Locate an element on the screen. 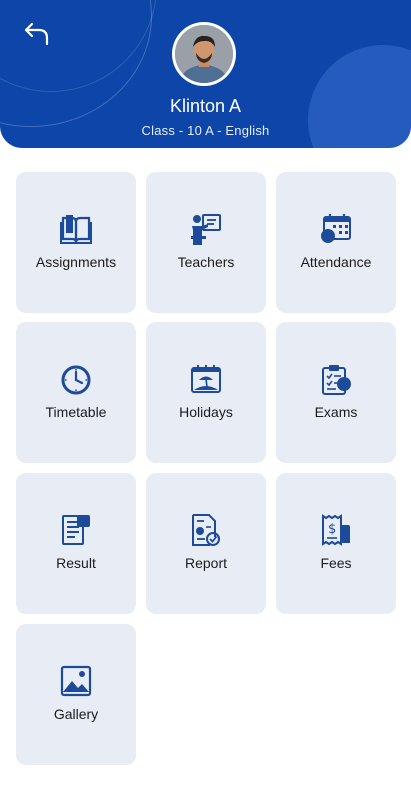 This screenshot has width=411, height=800. tile-label: Report is located at coordinates (206, 563).